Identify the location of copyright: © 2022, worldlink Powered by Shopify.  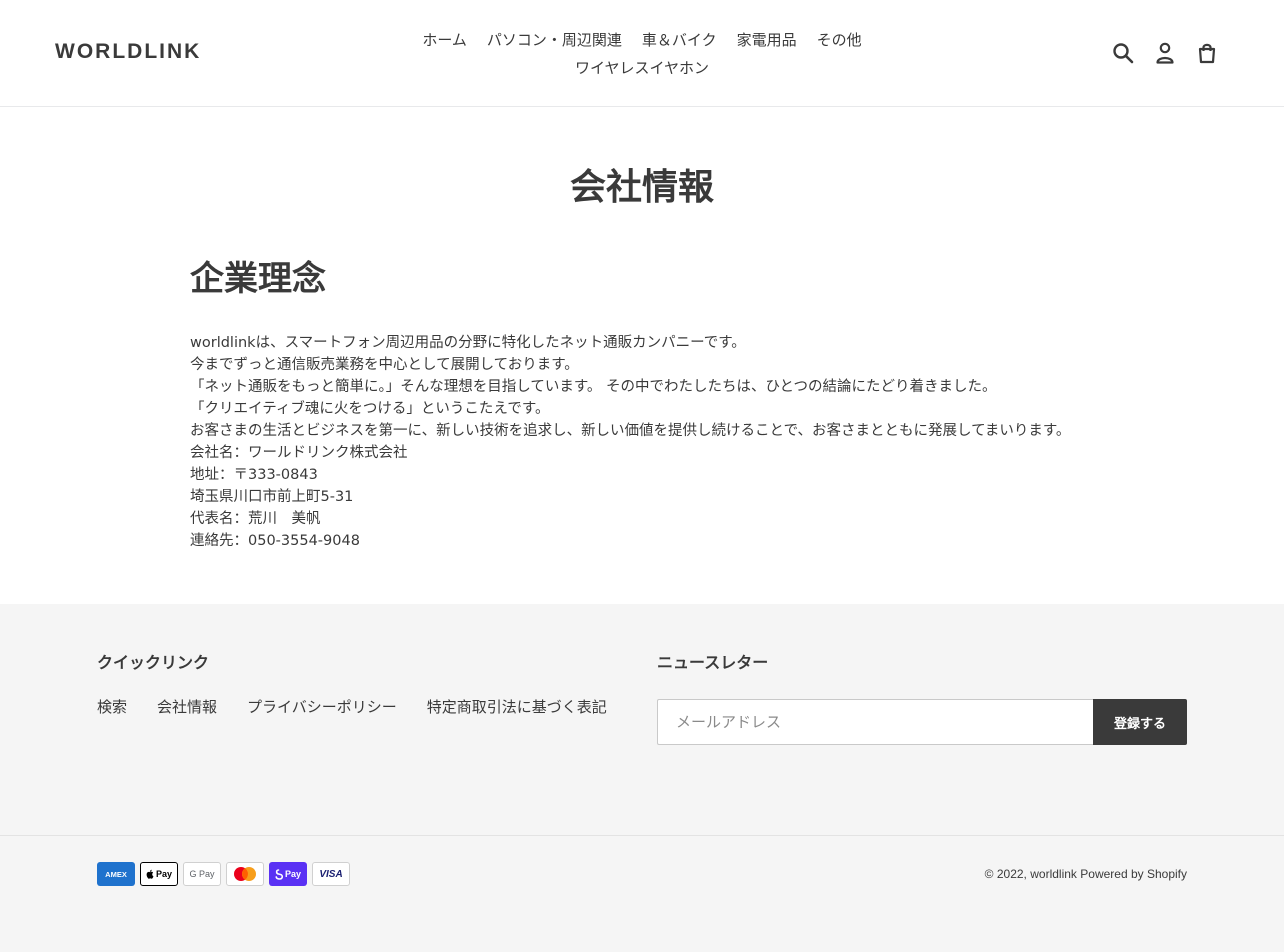
(1086, 874).